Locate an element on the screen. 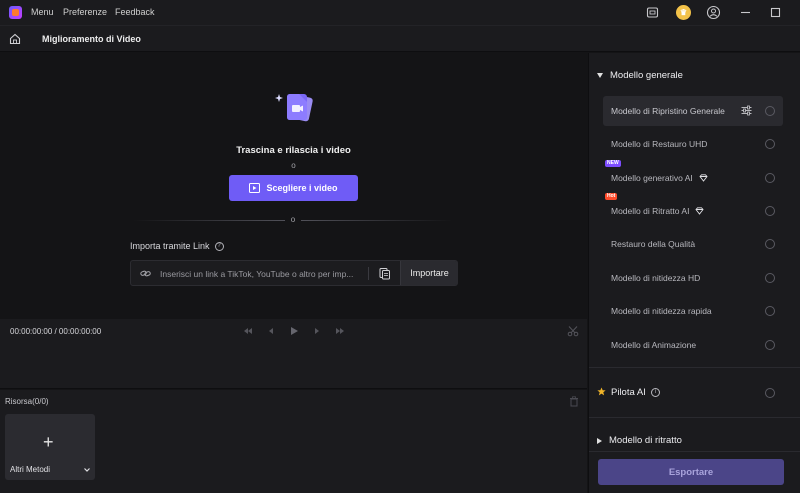 The height and width of the screenshot is (493, 800). skip-to-start-icon is located at coordinates (248, 331).